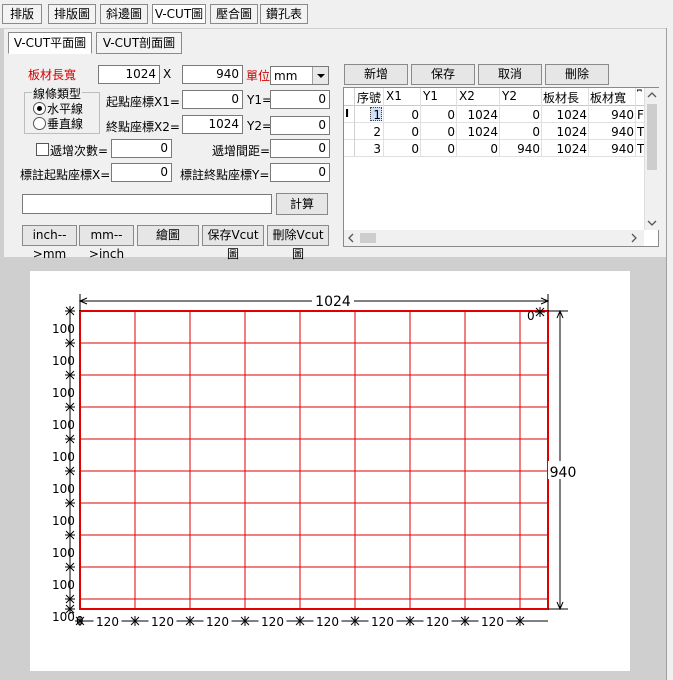 This screenshot has height=680, width=673. I want to click on origin-label: 0, so click(80, 621).